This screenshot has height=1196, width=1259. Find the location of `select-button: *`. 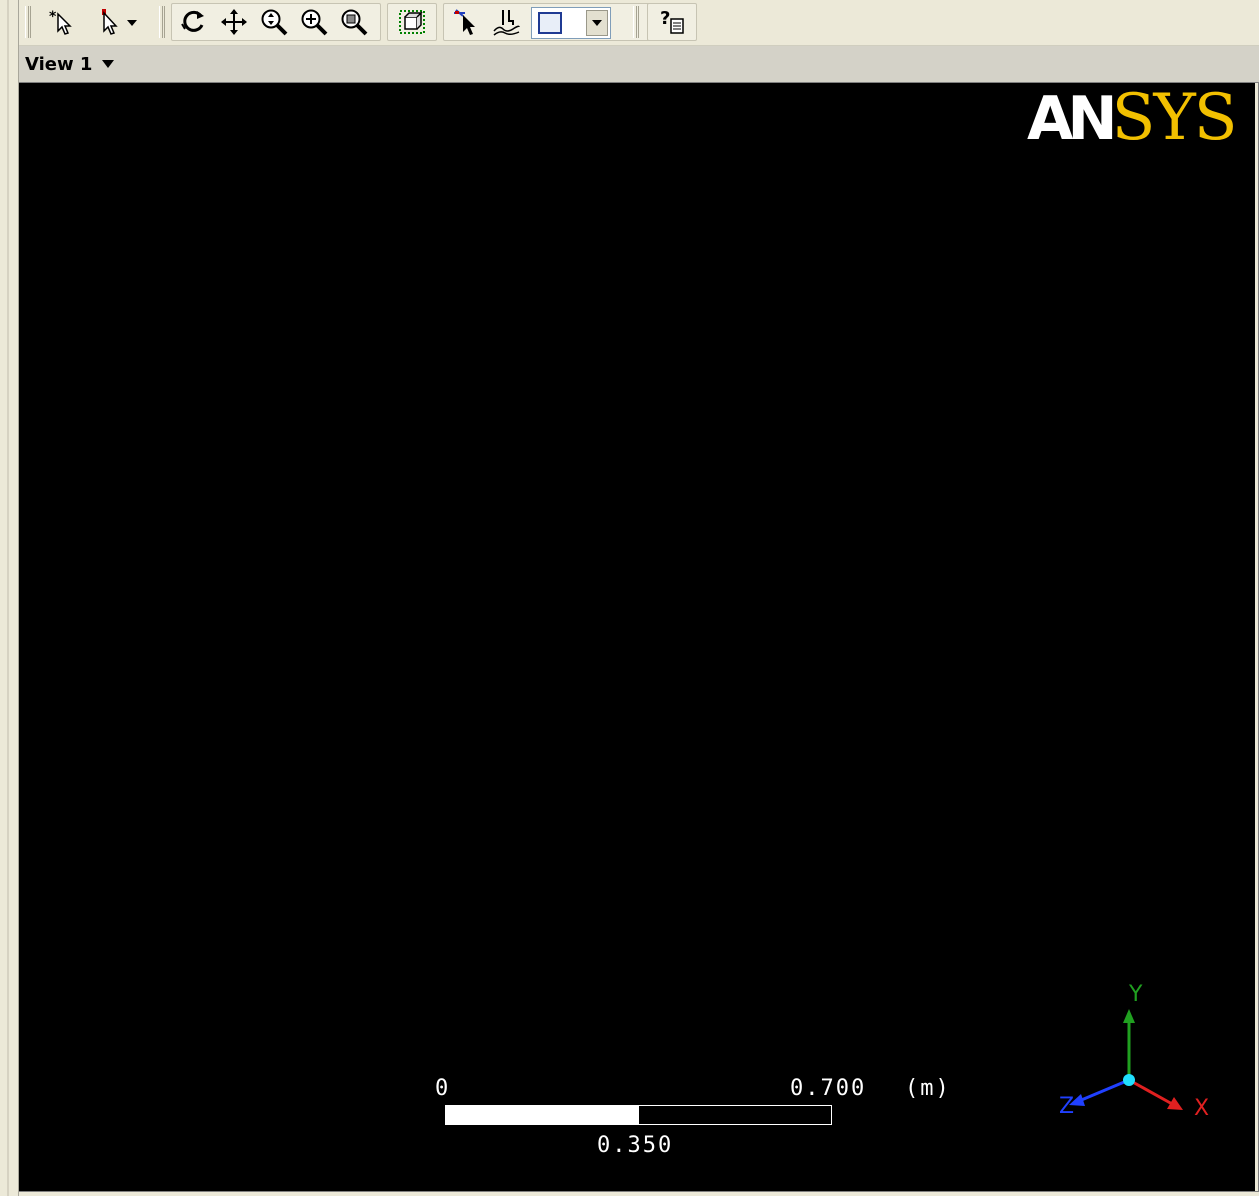

select-button: * is located at coordinates (62, 22).